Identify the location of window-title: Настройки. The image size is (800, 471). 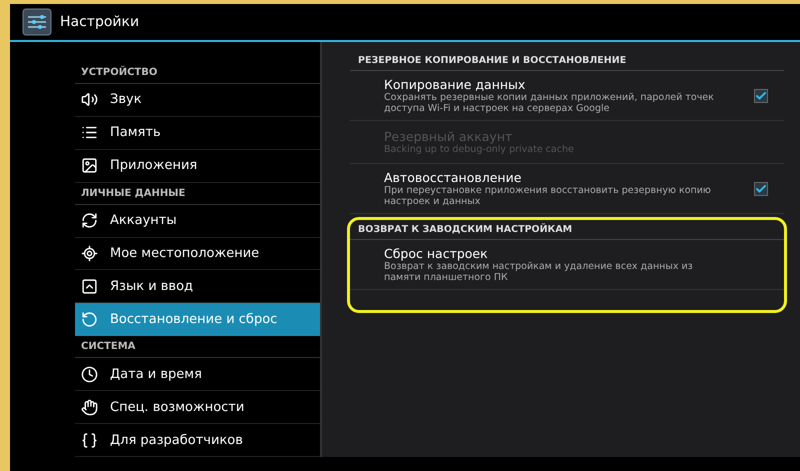
(100, 22).